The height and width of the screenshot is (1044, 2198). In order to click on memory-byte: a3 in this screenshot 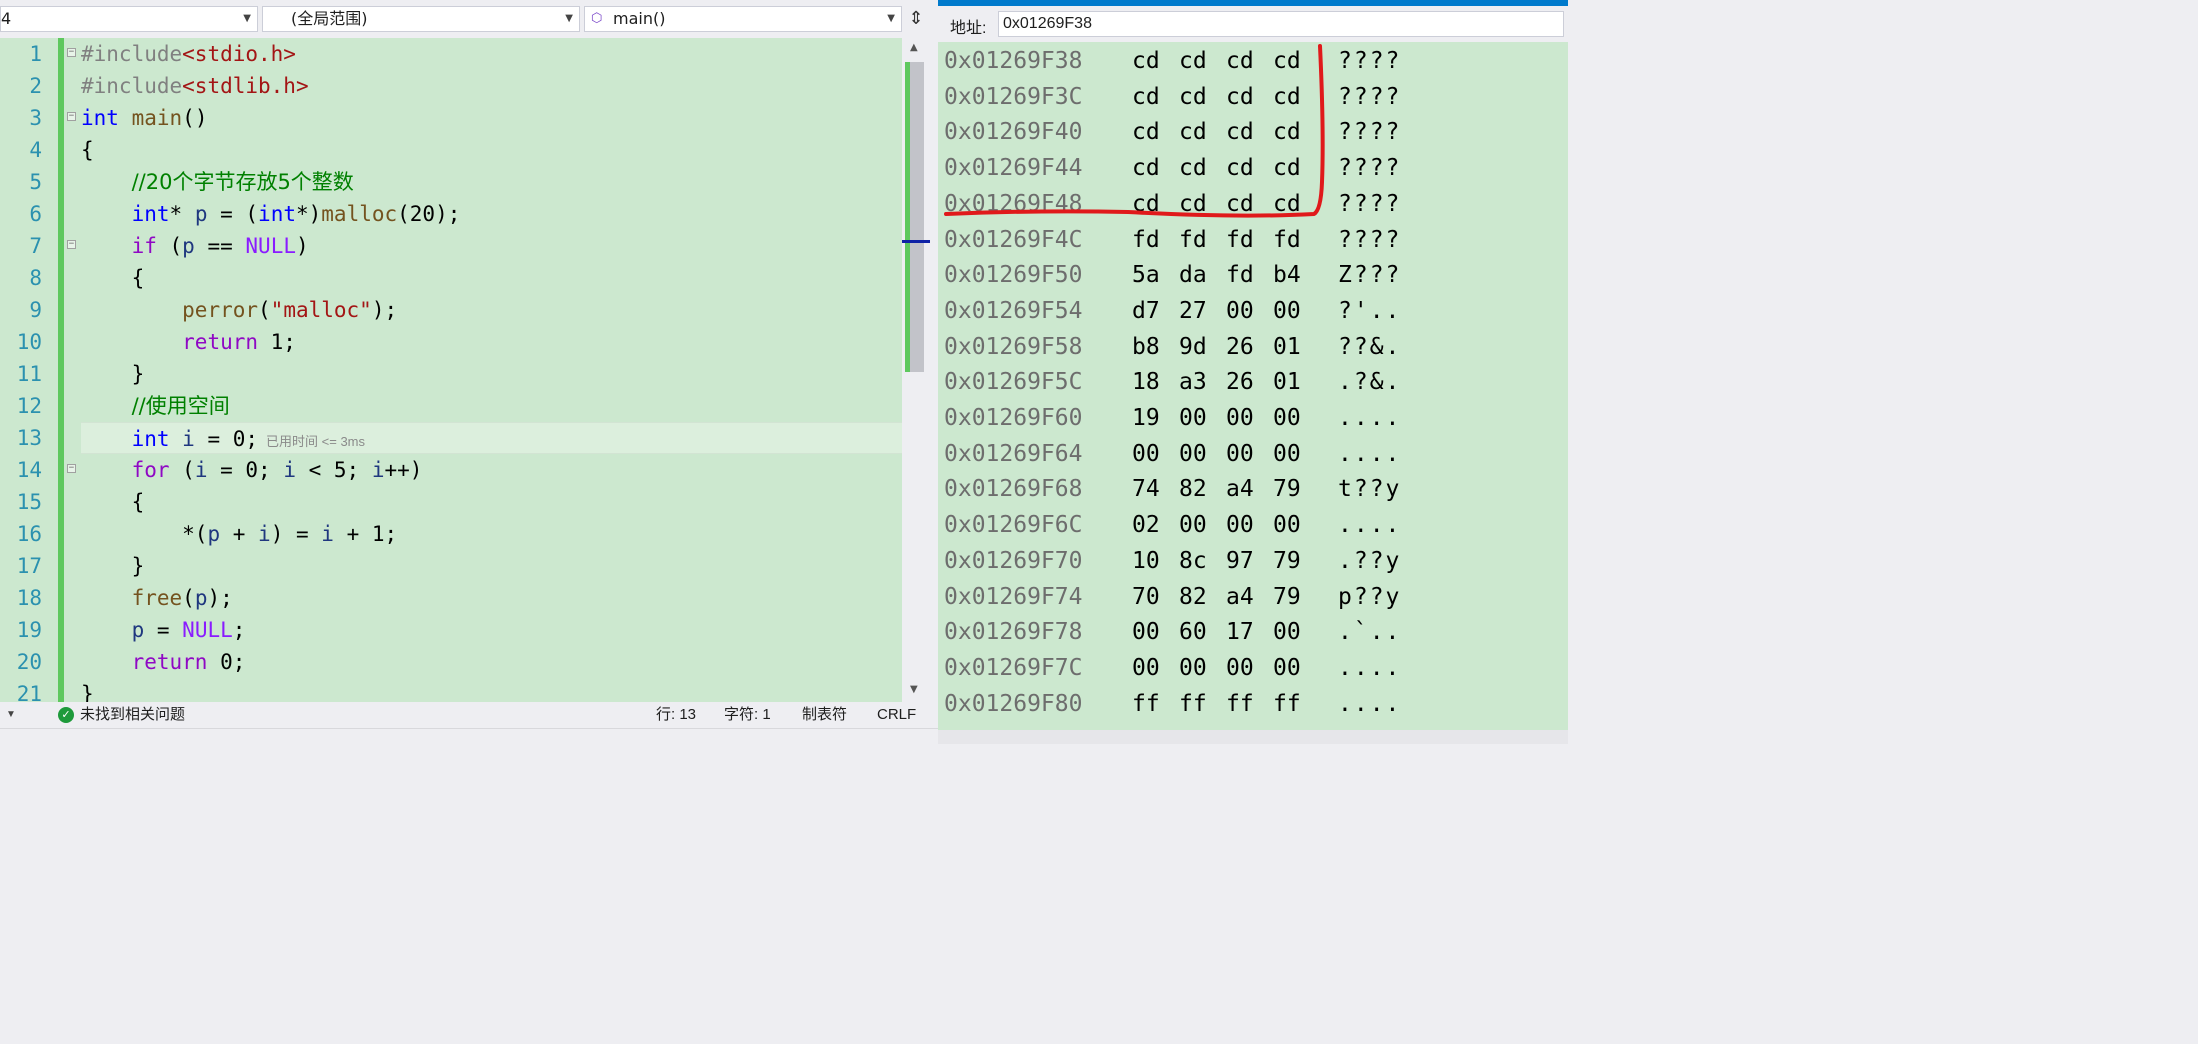, I will do `click(1202, 382)`.